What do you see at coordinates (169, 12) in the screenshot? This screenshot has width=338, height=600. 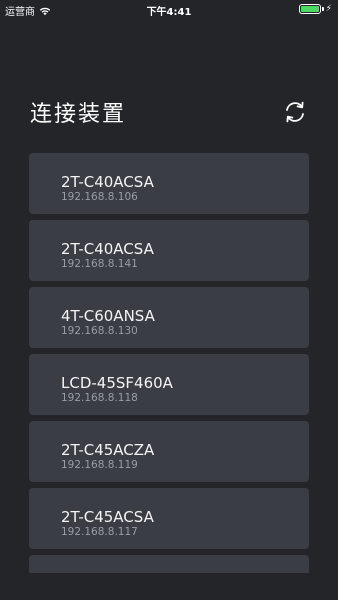 I see `status-time: 下午4:41` at bounding box center [169, 12].